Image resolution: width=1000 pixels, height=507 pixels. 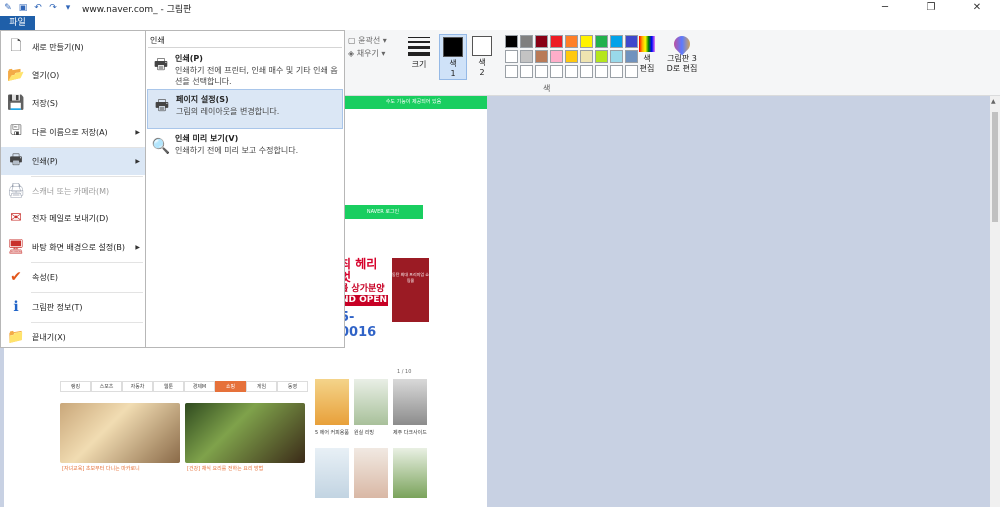 What do you see at coordinates (53, 8) in the screenshot?
I see `redo-icon: ↷` at bounding box center [53, 8].